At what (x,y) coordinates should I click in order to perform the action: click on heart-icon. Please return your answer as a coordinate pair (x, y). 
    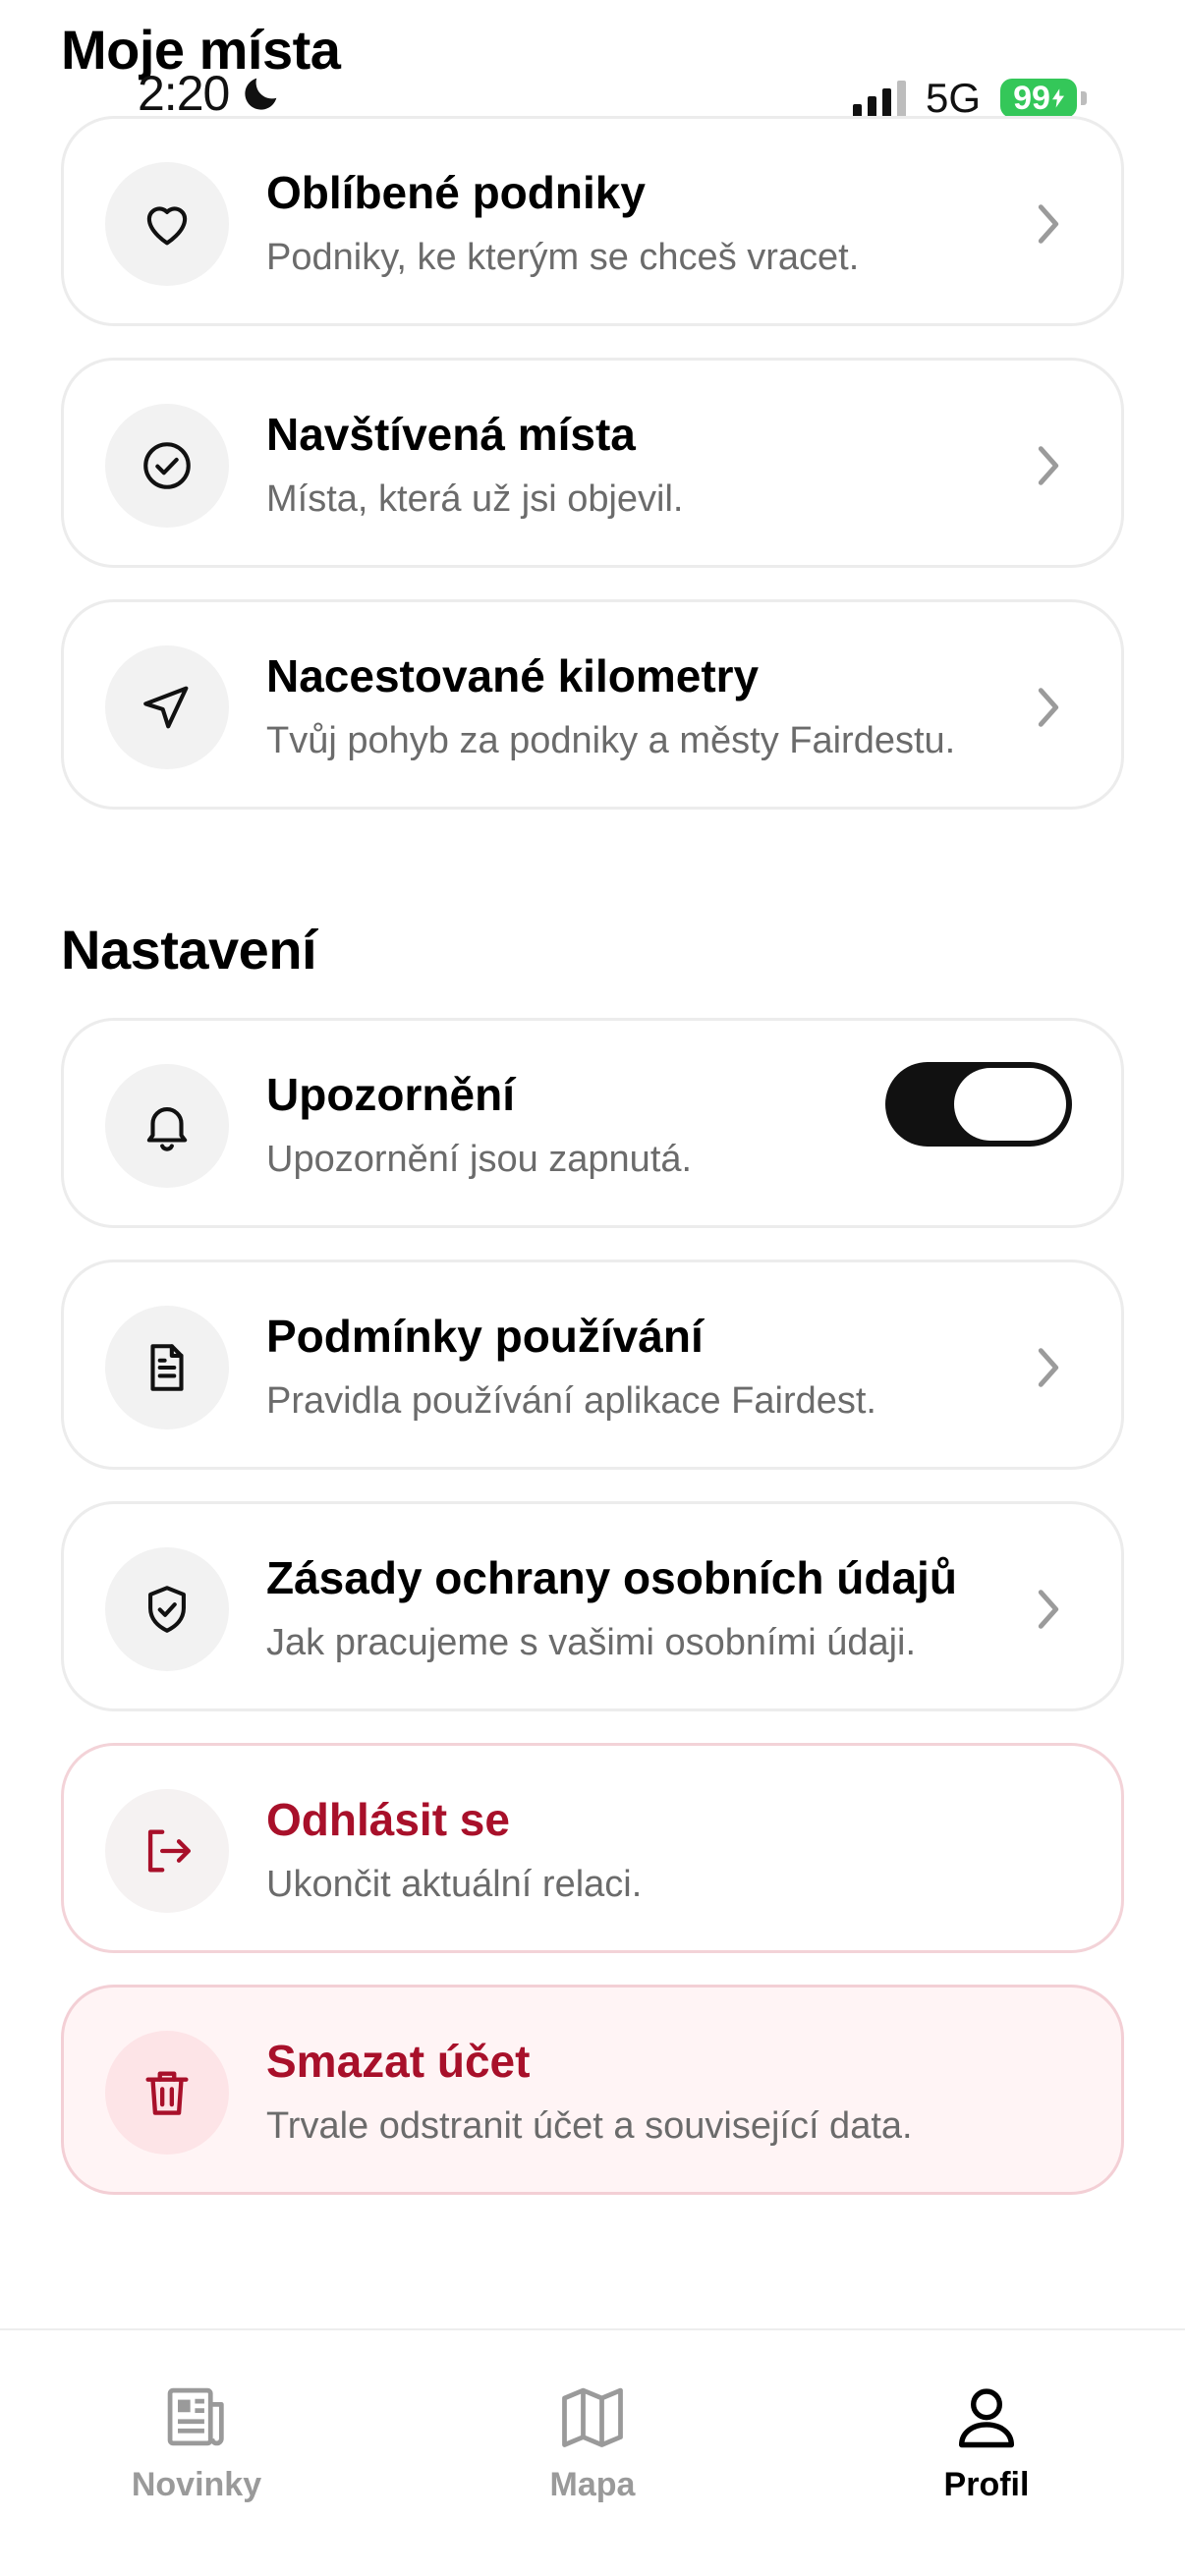
    Looking at the image, I should click on (167, 226).